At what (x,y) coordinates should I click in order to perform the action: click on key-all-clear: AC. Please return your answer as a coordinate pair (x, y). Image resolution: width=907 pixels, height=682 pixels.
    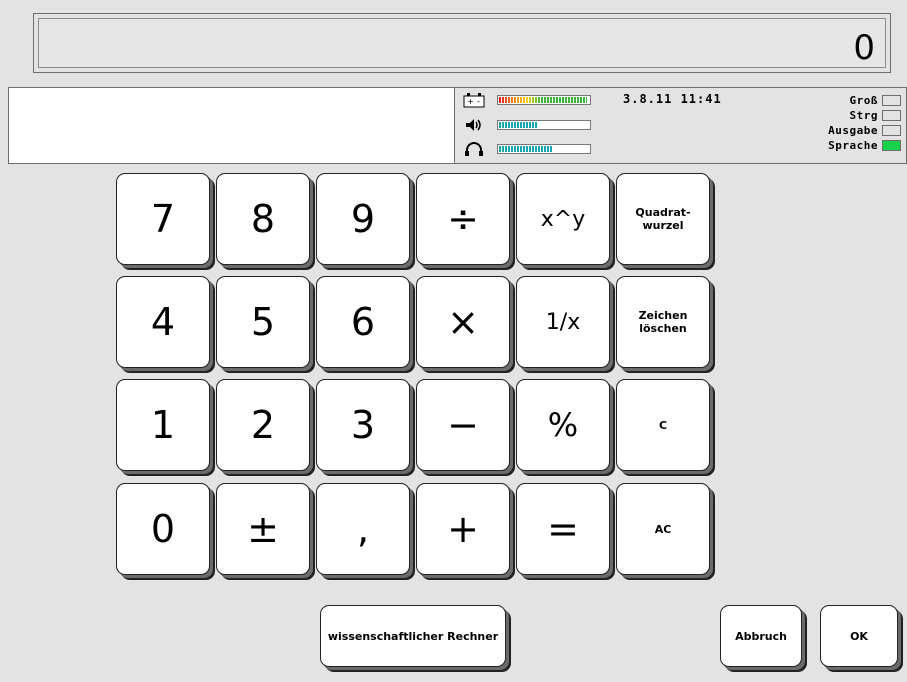
    Looking at the image, I should click on (663, 529).